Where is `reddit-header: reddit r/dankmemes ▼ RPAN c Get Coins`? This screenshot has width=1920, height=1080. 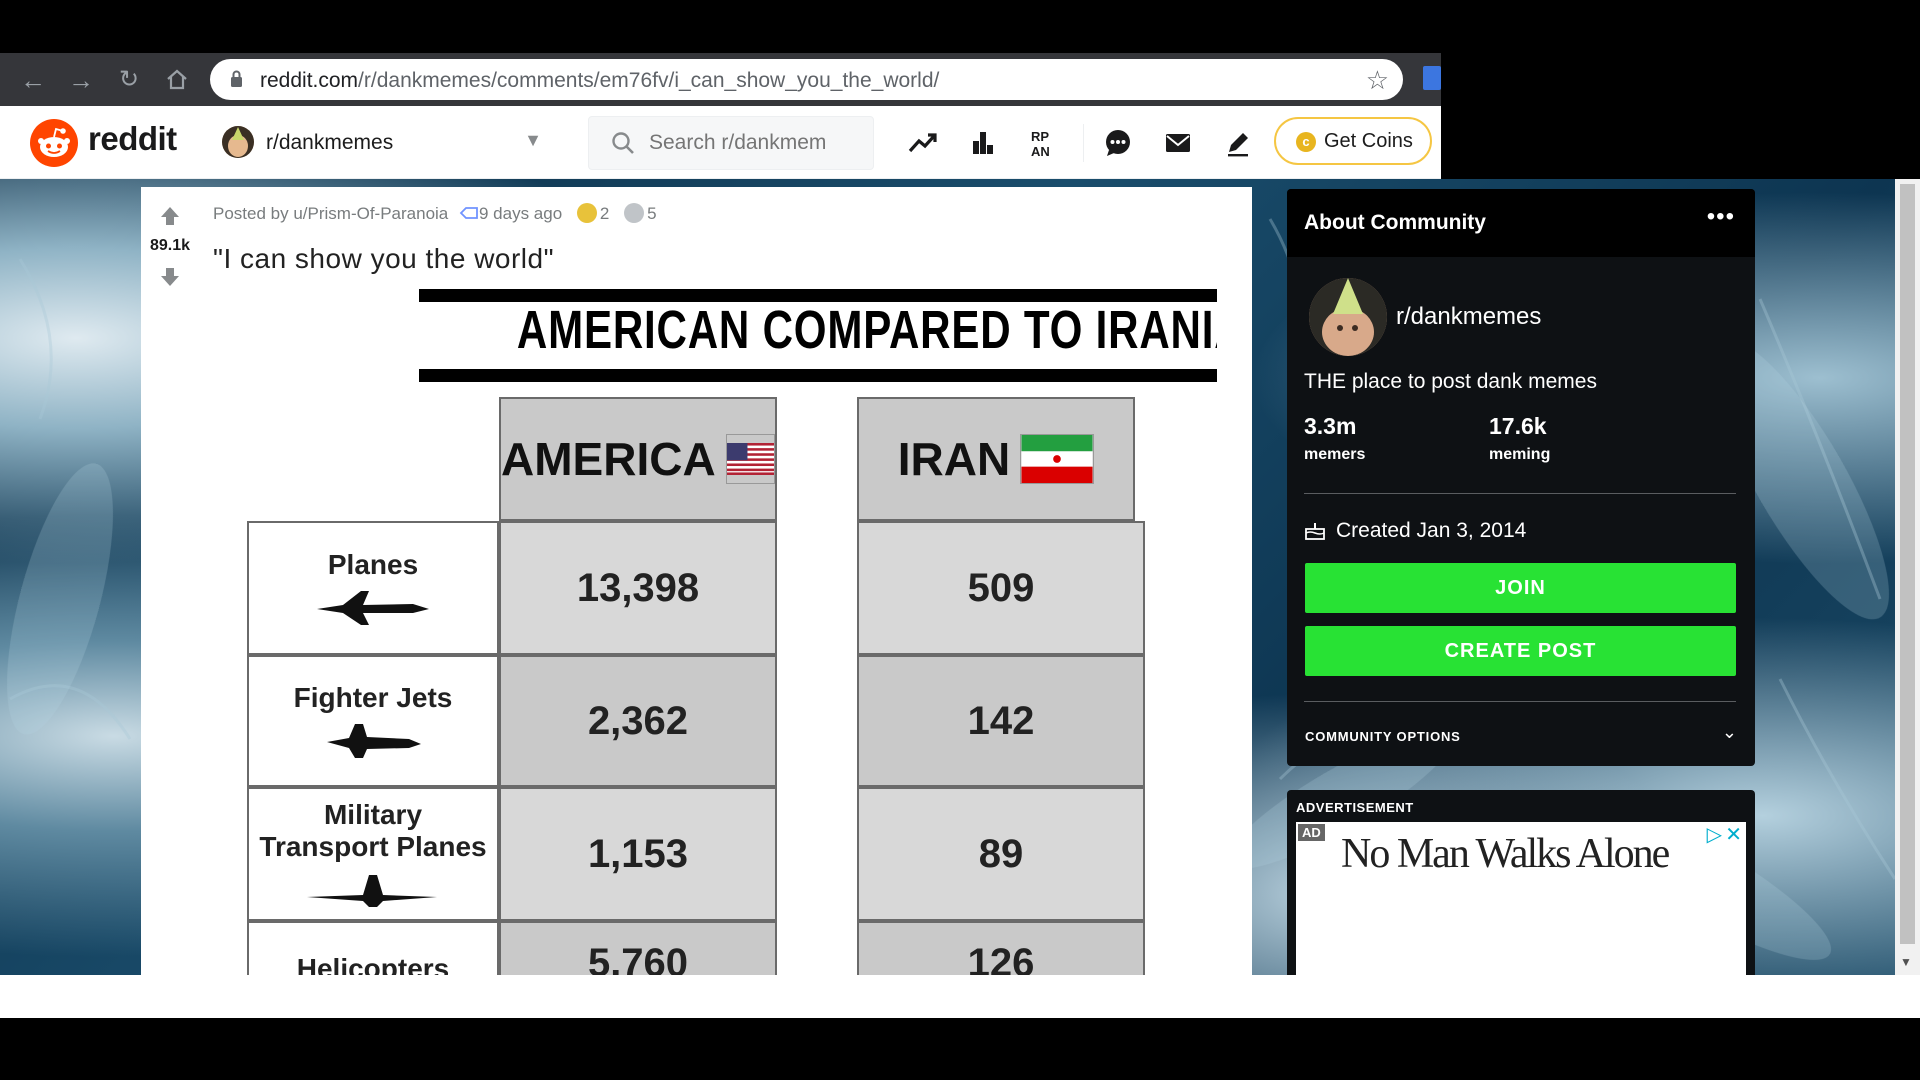
reddit-header: reddit r/dankmemes ▼ RPAN c Get Coins is located at coordinates (720, 142).